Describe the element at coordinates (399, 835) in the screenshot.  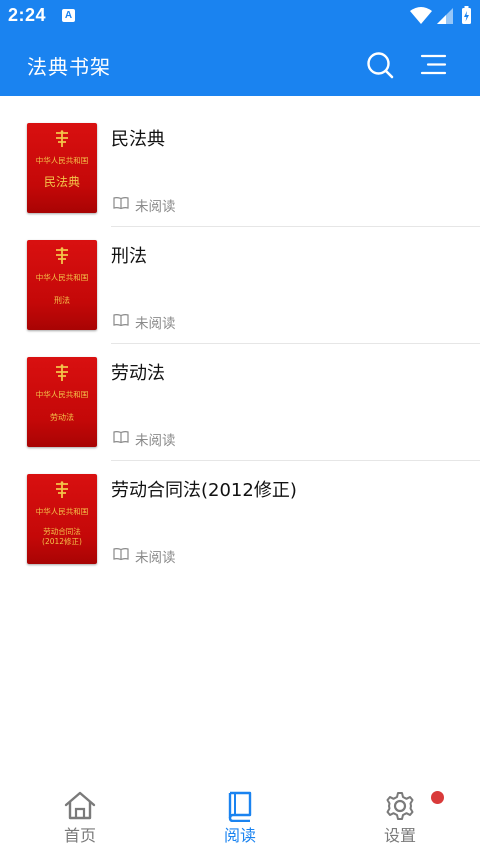
I see `nav-settings-label: 设置` at that location.